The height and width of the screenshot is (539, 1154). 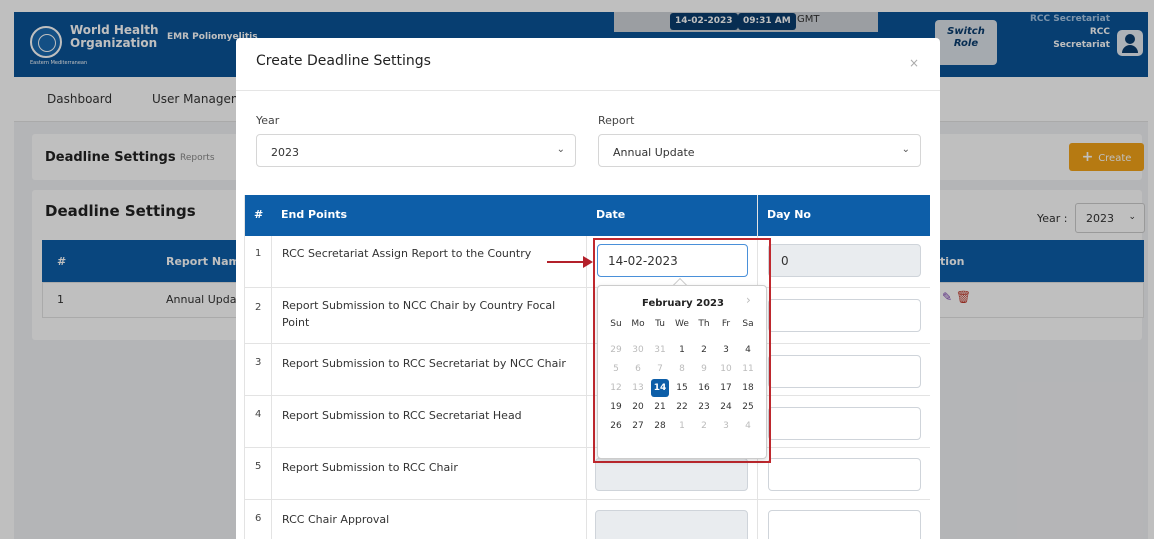 I want to click on modal-divider, so click(x=588, y=90).